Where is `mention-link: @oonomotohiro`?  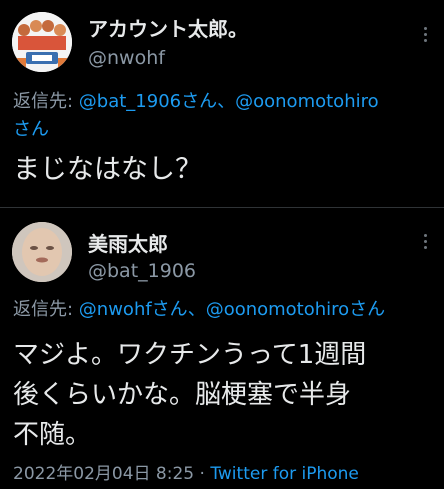 mention-link: @oonomotohiro is located at coordinates (307, 101).